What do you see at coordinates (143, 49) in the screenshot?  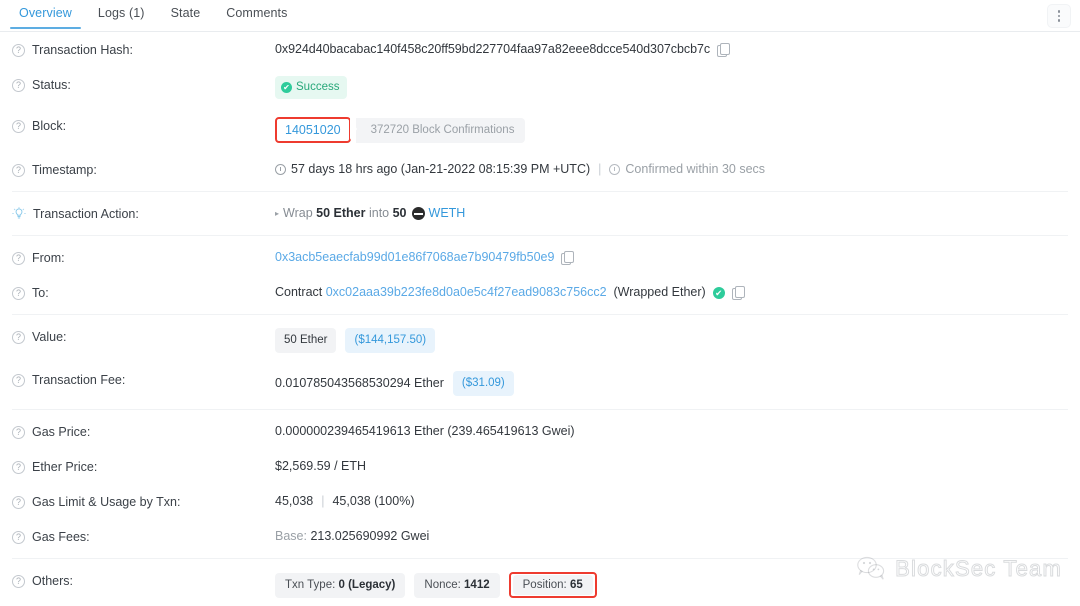 I see `label-transaction-hash: ? Transaction Hash:` at bounding box center [143, 49].